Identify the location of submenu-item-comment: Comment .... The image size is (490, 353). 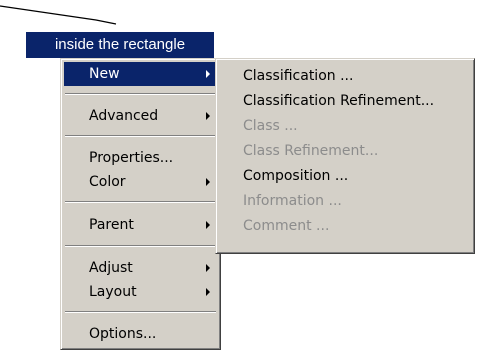
(345, 226).